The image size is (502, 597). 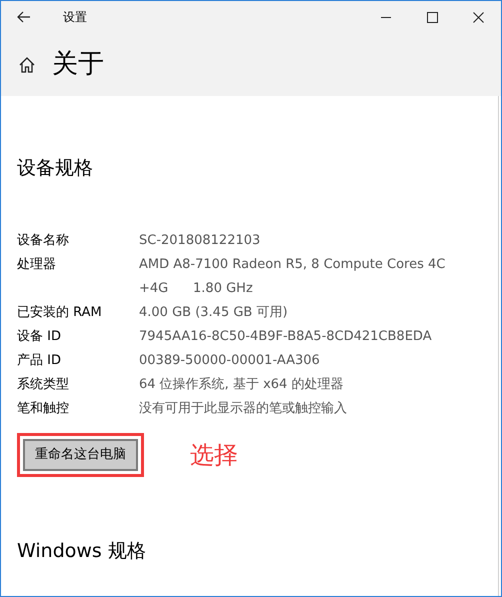 I want to click on spec-value: +4G 1.80 GHz, so click(x=196, y=289).